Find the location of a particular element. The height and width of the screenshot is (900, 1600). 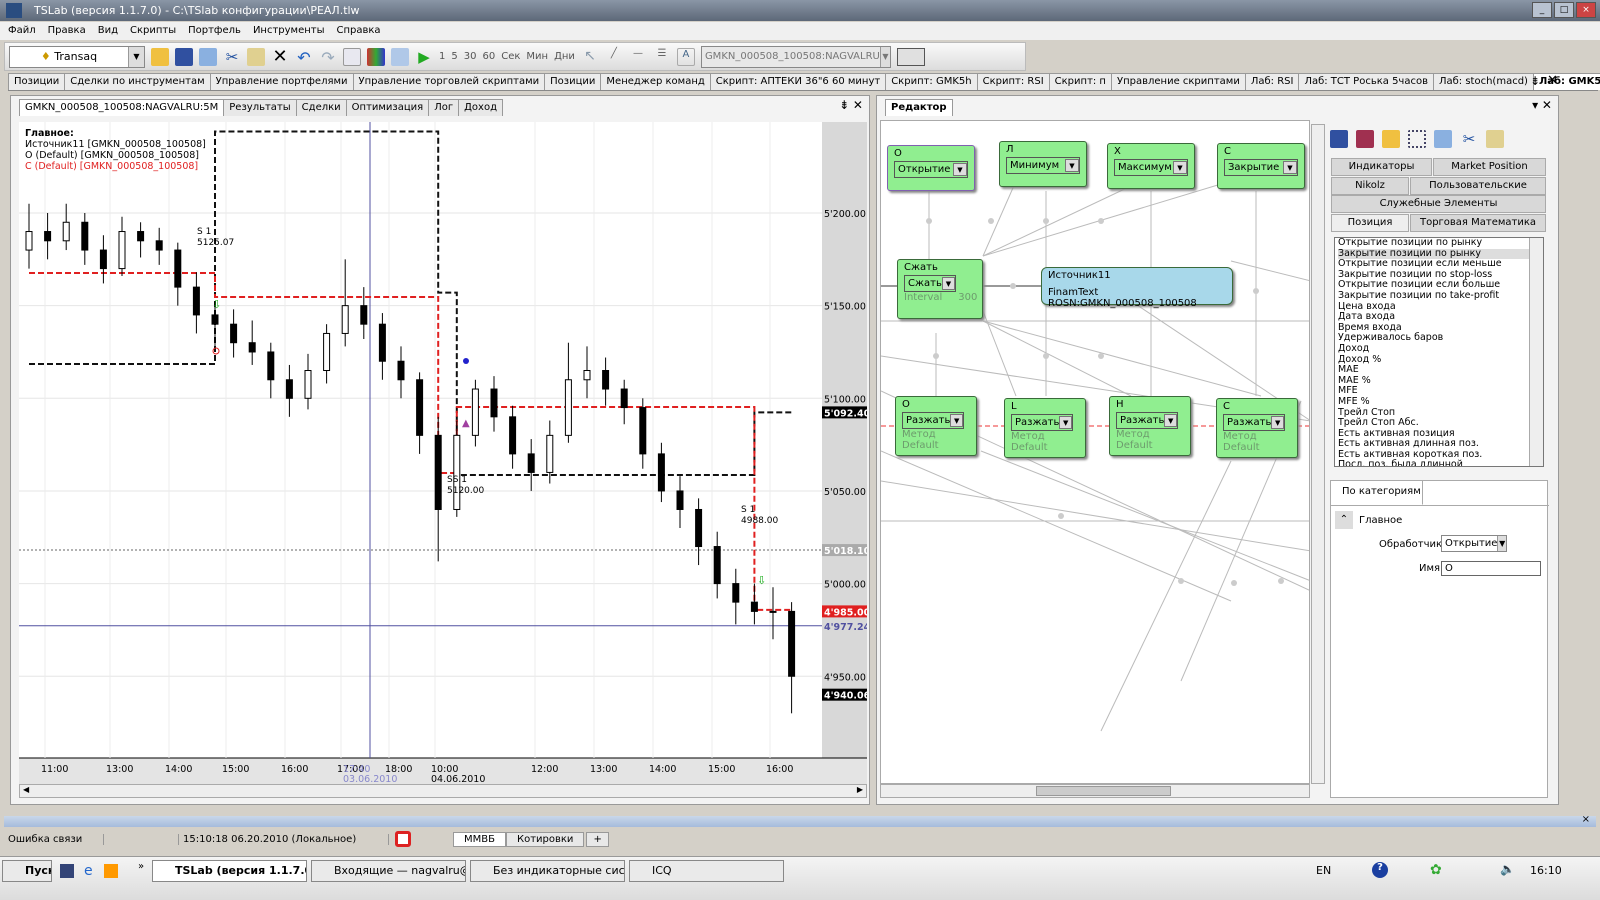

doc-tab: Лаб: GMK5h копия is located at coordinates (1566, 81).